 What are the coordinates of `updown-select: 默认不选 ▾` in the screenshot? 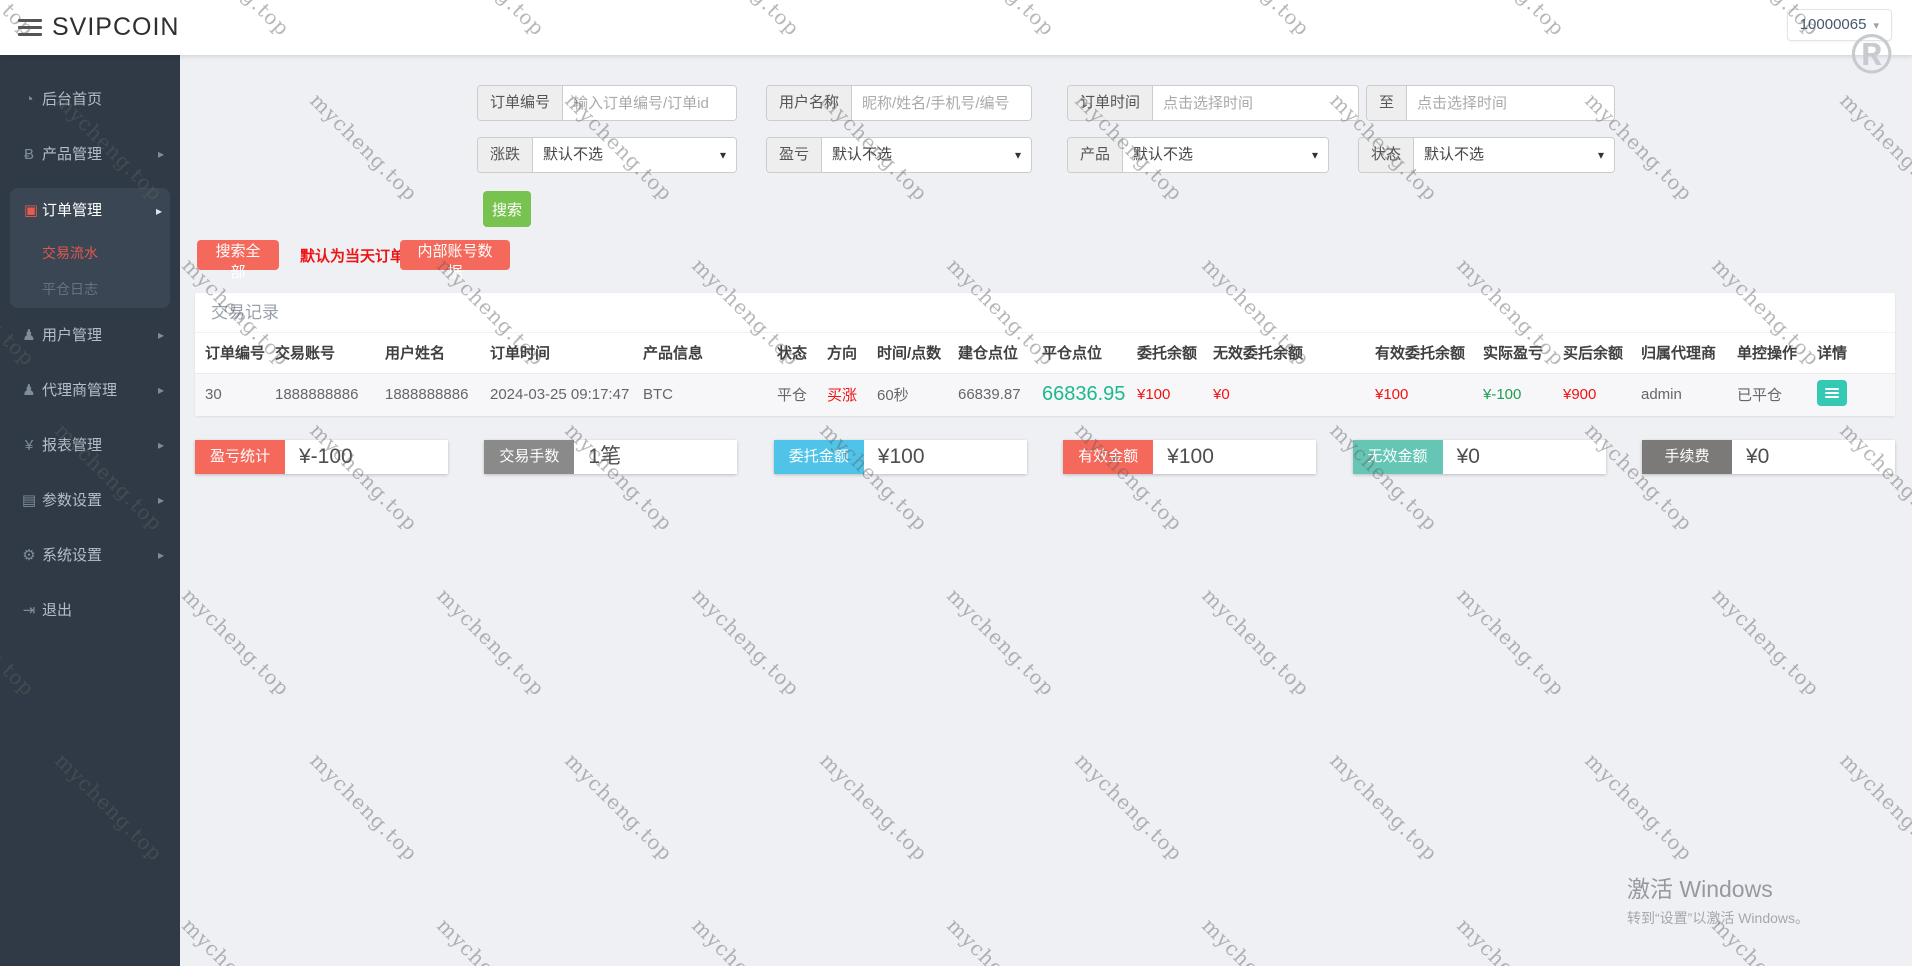 It's located at (634, 155).